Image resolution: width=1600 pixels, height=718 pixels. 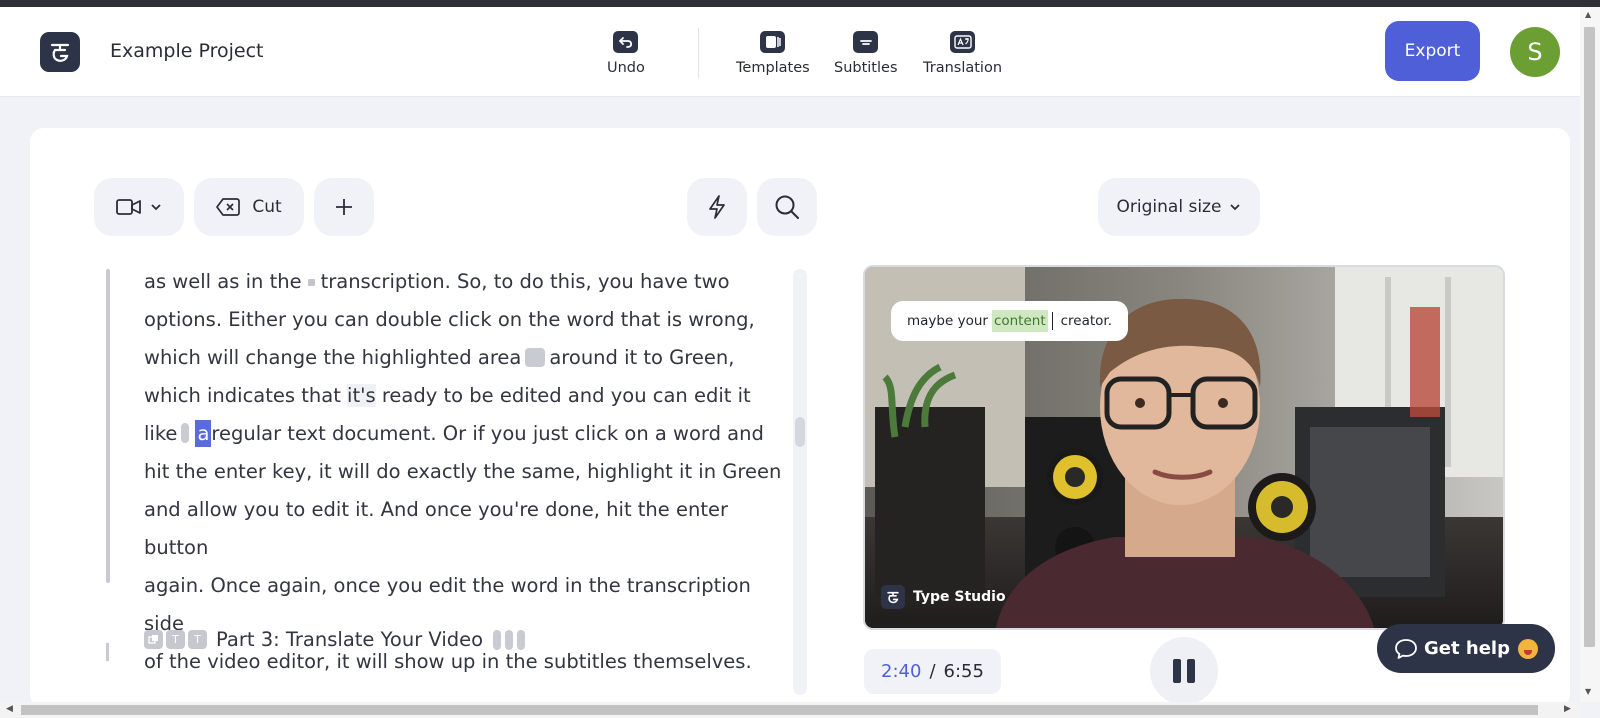 I want to click on subtitle-caption-preview: maybe your content creator., so click(x=1010, y=321).